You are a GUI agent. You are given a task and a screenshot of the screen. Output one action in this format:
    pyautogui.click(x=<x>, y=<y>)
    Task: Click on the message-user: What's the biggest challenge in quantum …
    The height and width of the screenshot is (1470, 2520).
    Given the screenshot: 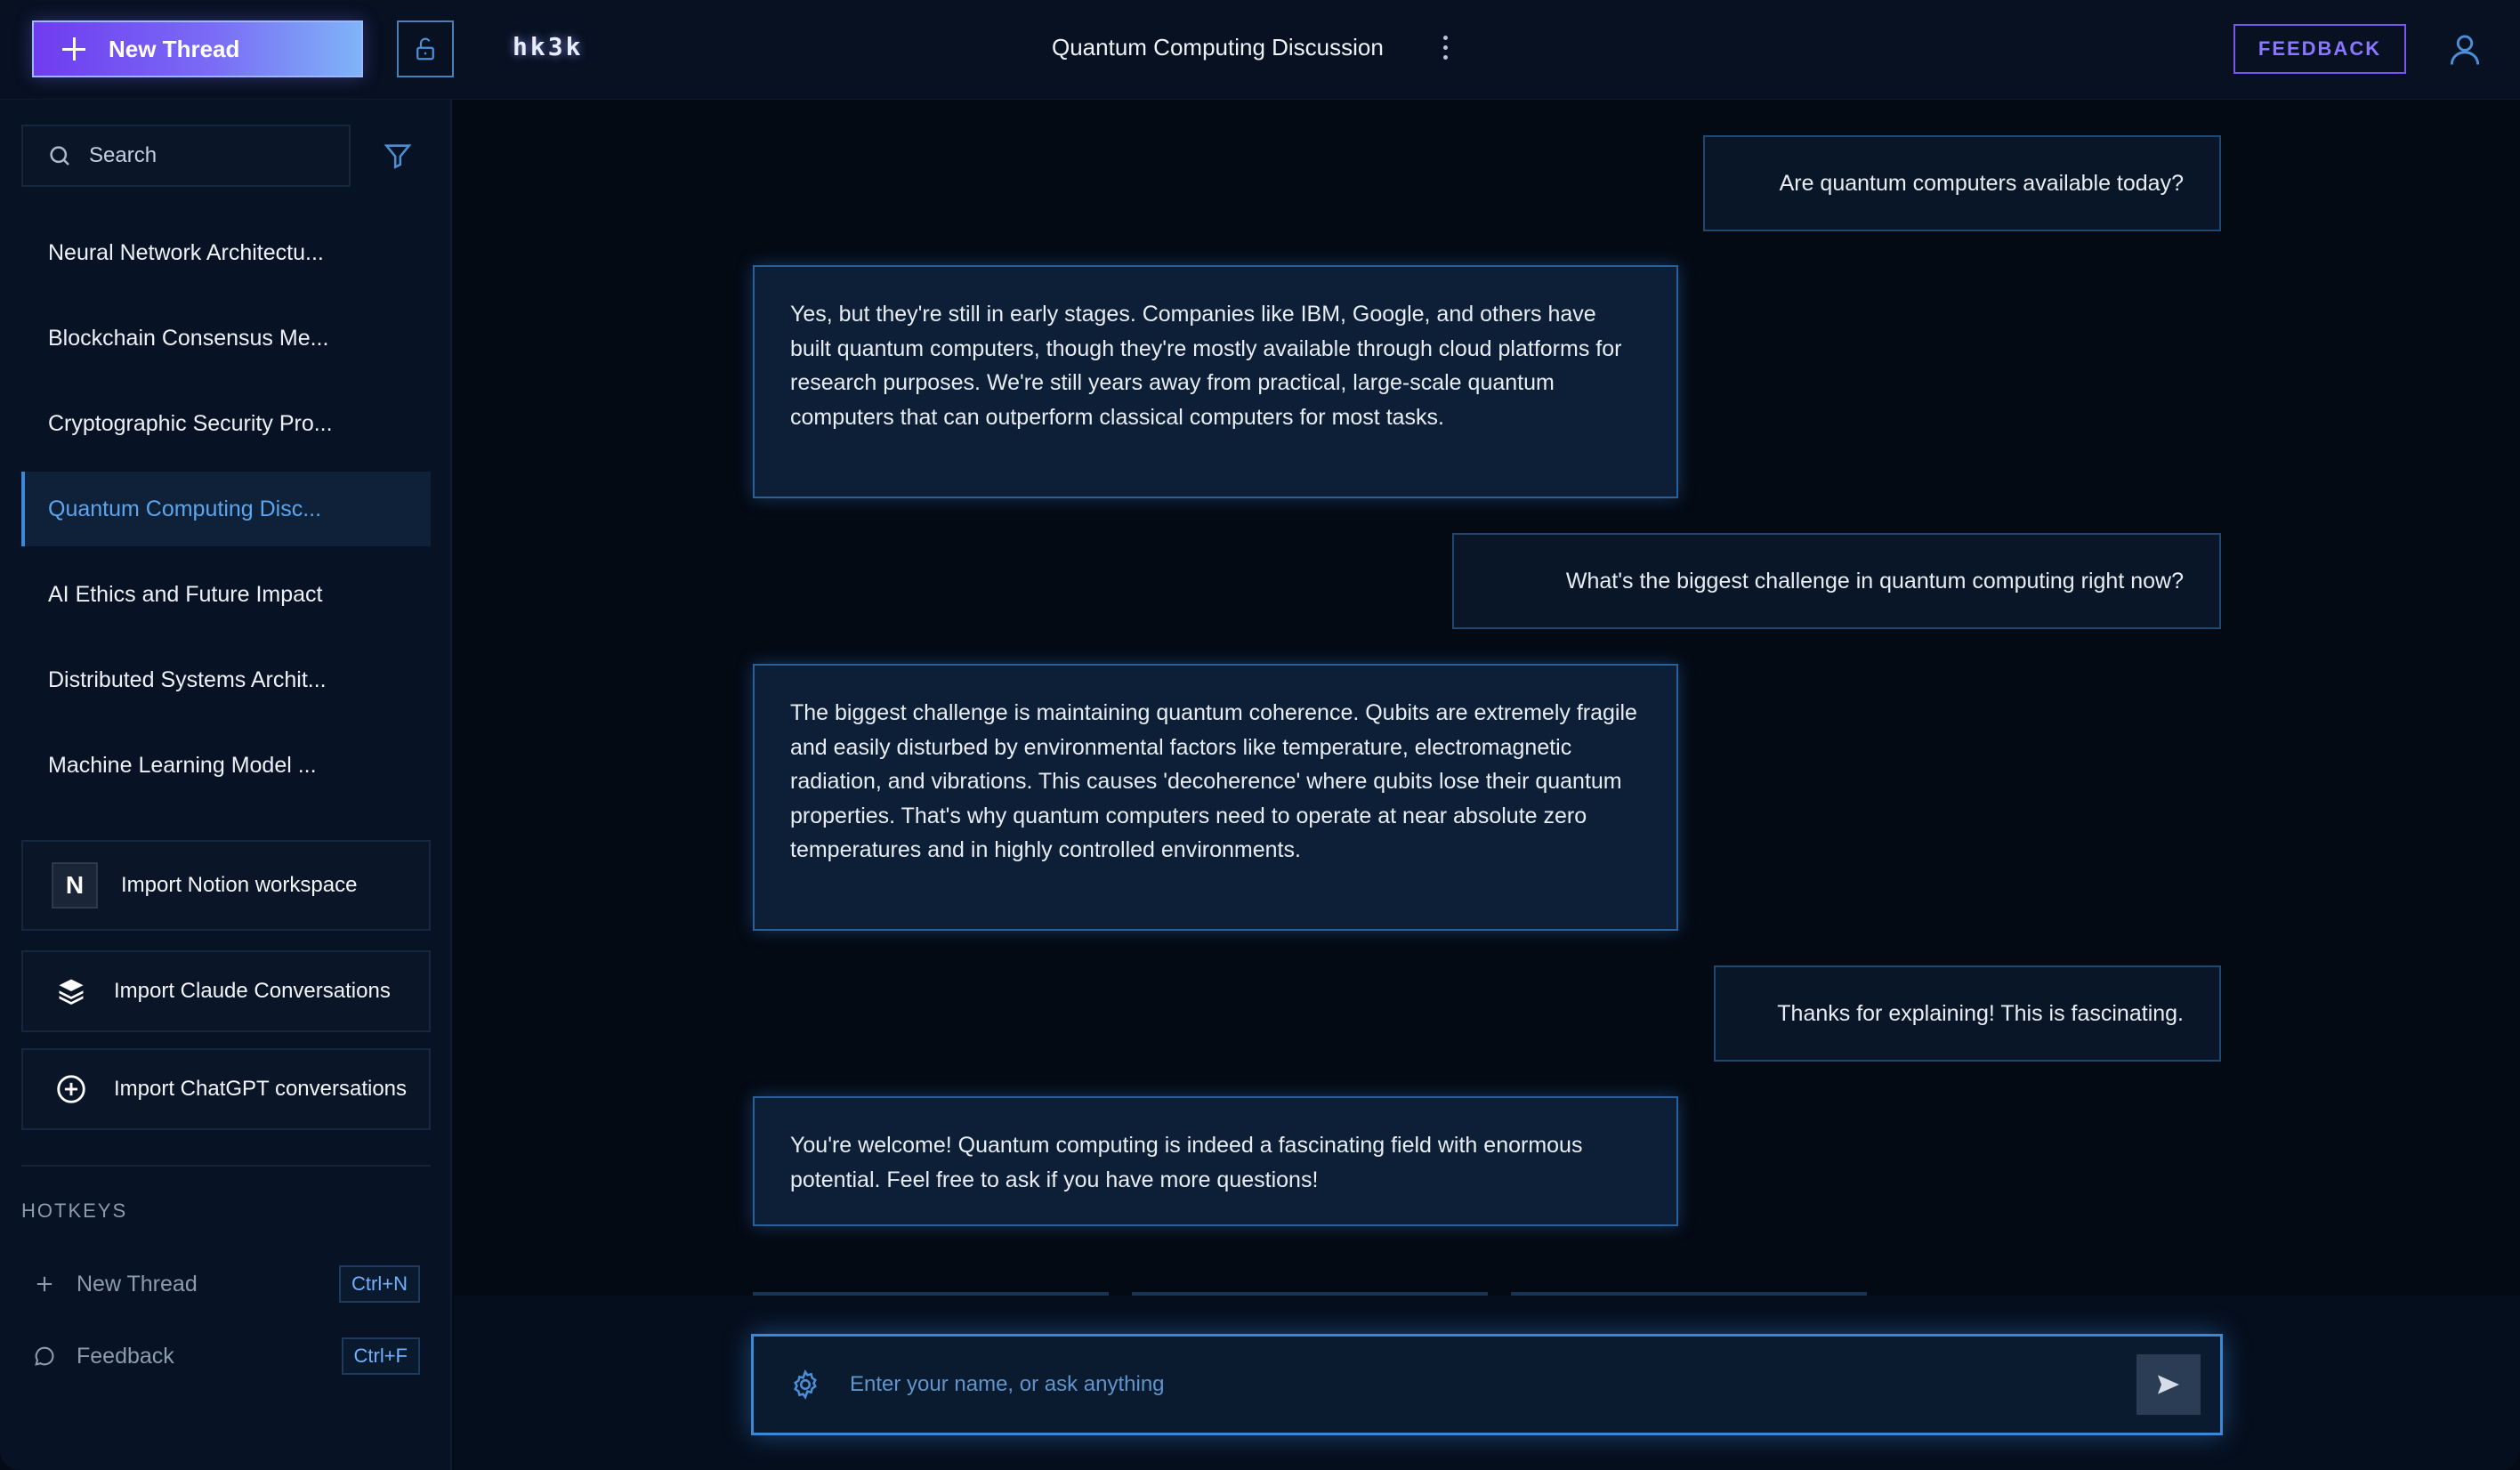 What is the action you would take?
    pyautogui.click(x=1836, y=581)
    